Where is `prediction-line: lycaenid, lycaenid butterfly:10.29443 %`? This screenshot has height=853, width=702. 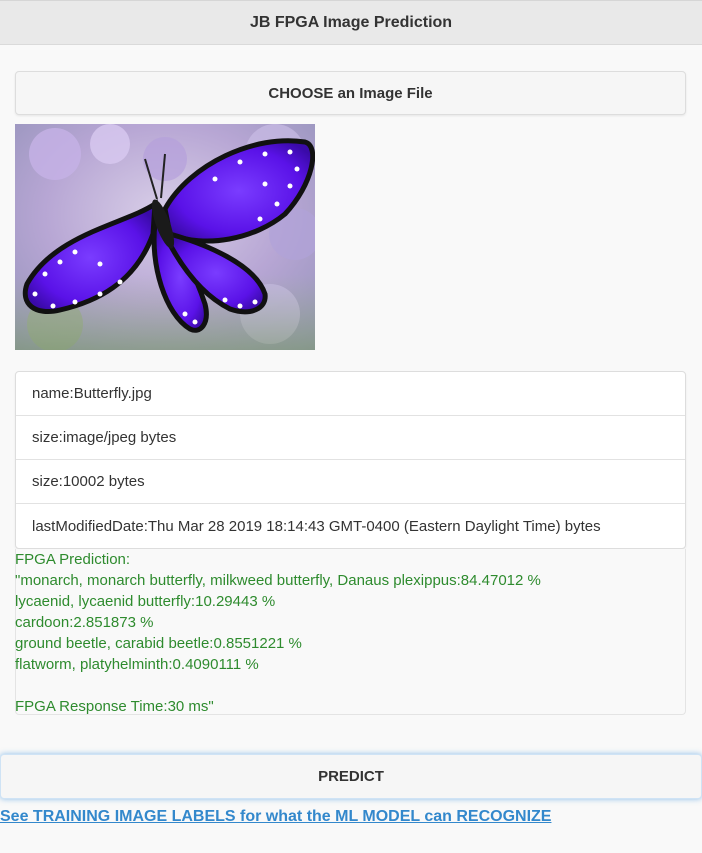 prediction-line: lycaenid, lycaenid butterfly:10.29443 % is located at coordinates (145, 601).